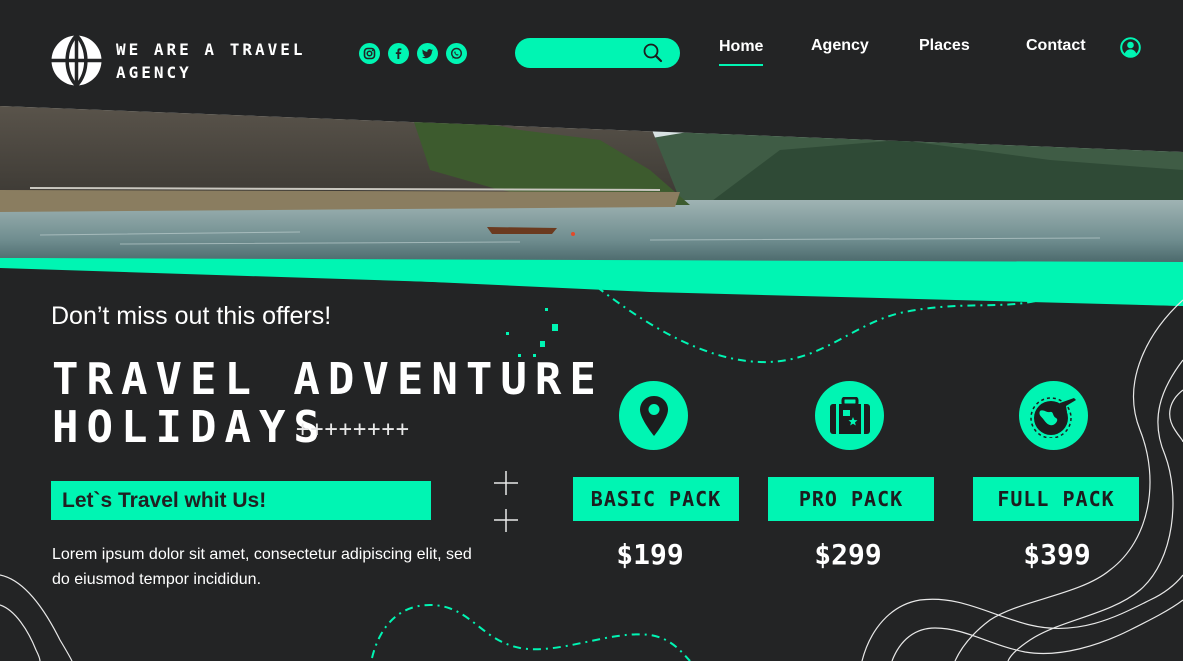 This screenshot has width=1183, height=661. What do you see at coordinates (241, 500) in the screenshot?
I see `travel-cta-banner: Let`s Travel whit Us!` at bounding box center [241, 500].